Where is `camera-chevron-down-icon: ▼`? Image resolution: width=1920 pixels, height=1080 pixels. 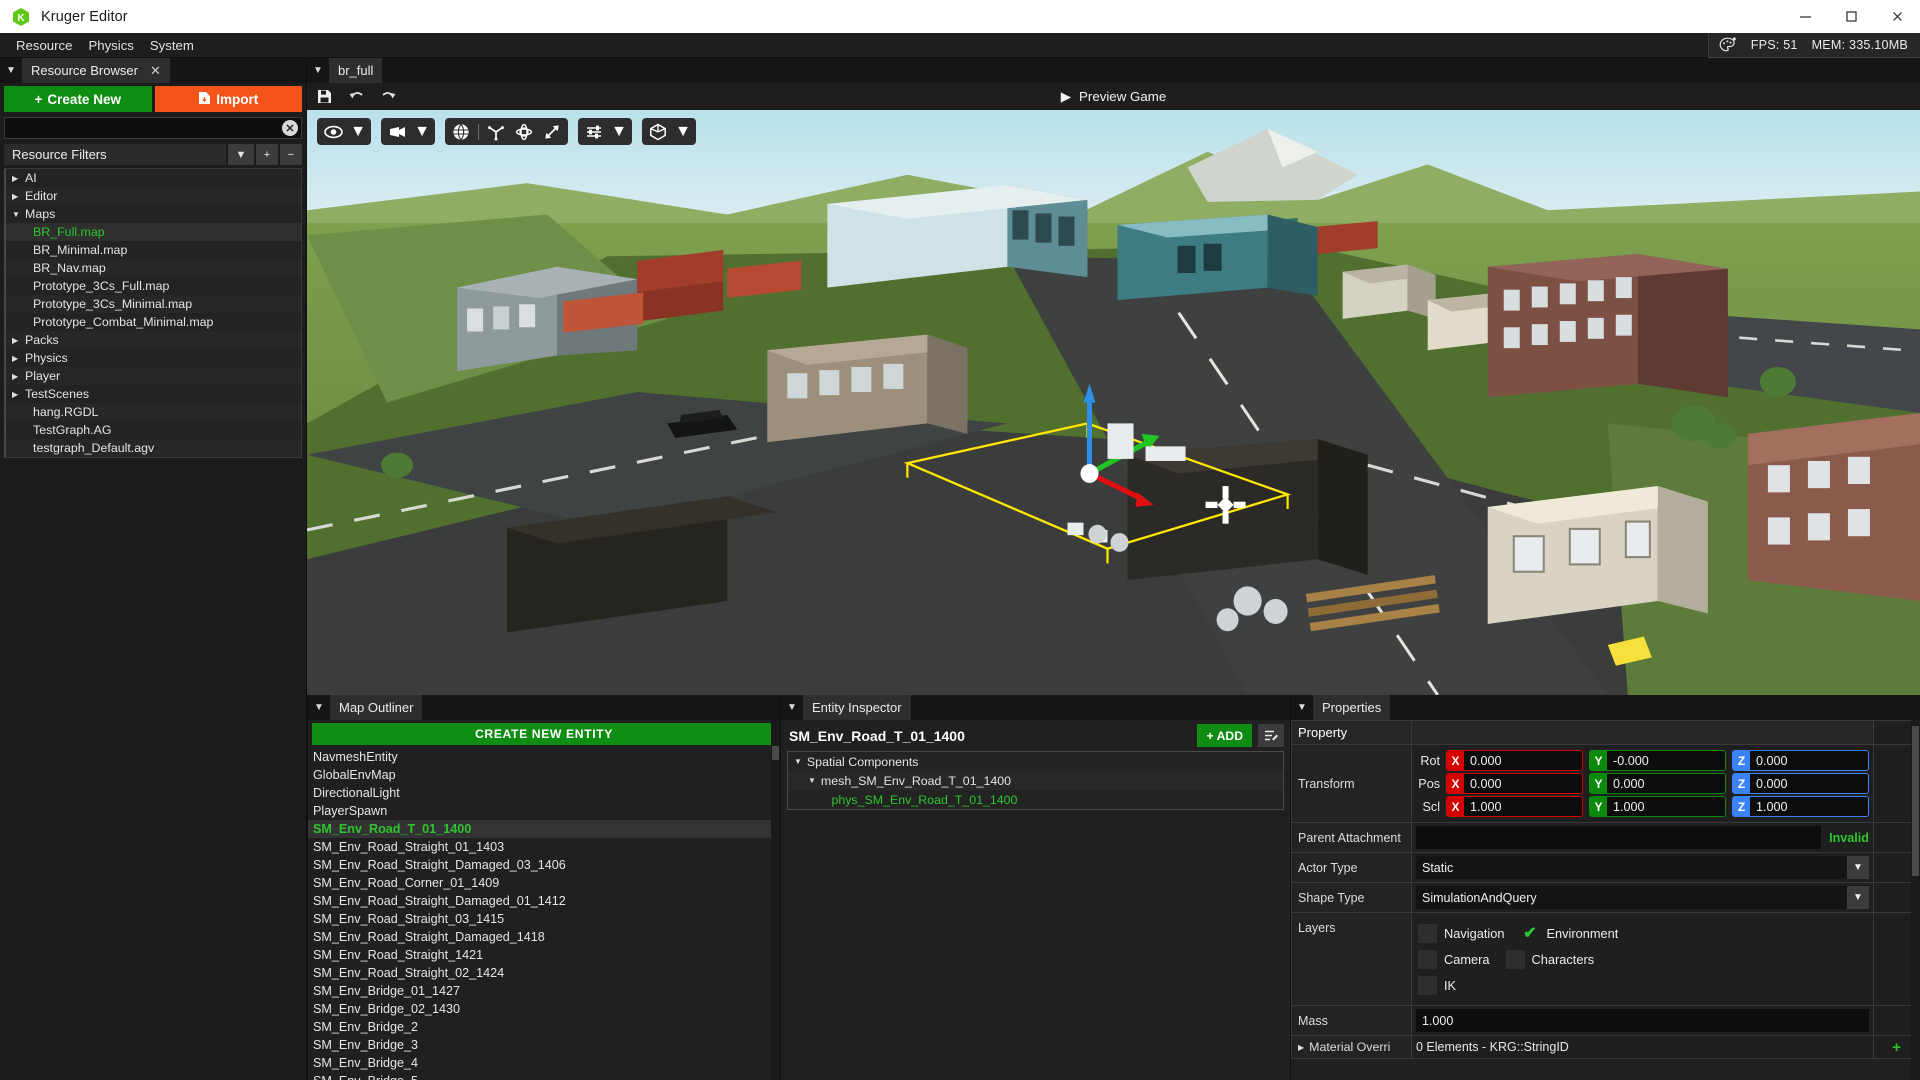
camera-chevron-down-icon: ▼ is located at coordinates (422, 132).